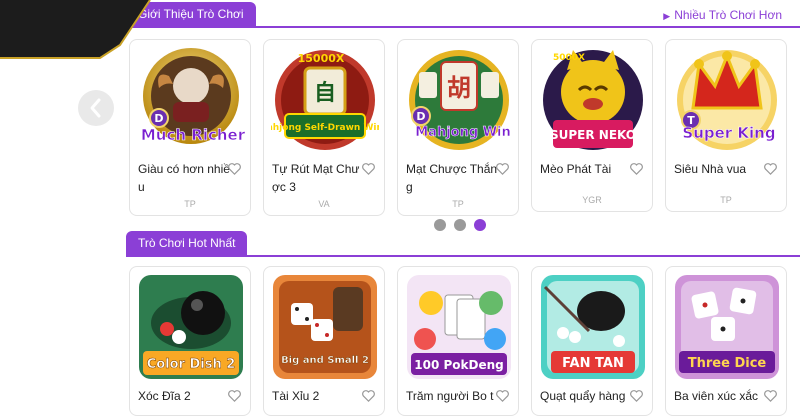 The width and height of the screenshot is (800, 416). Describe the element at coordinates (164, 396) in the screenshot. I see `game-title: Xóc Đĩa 2` at that location.